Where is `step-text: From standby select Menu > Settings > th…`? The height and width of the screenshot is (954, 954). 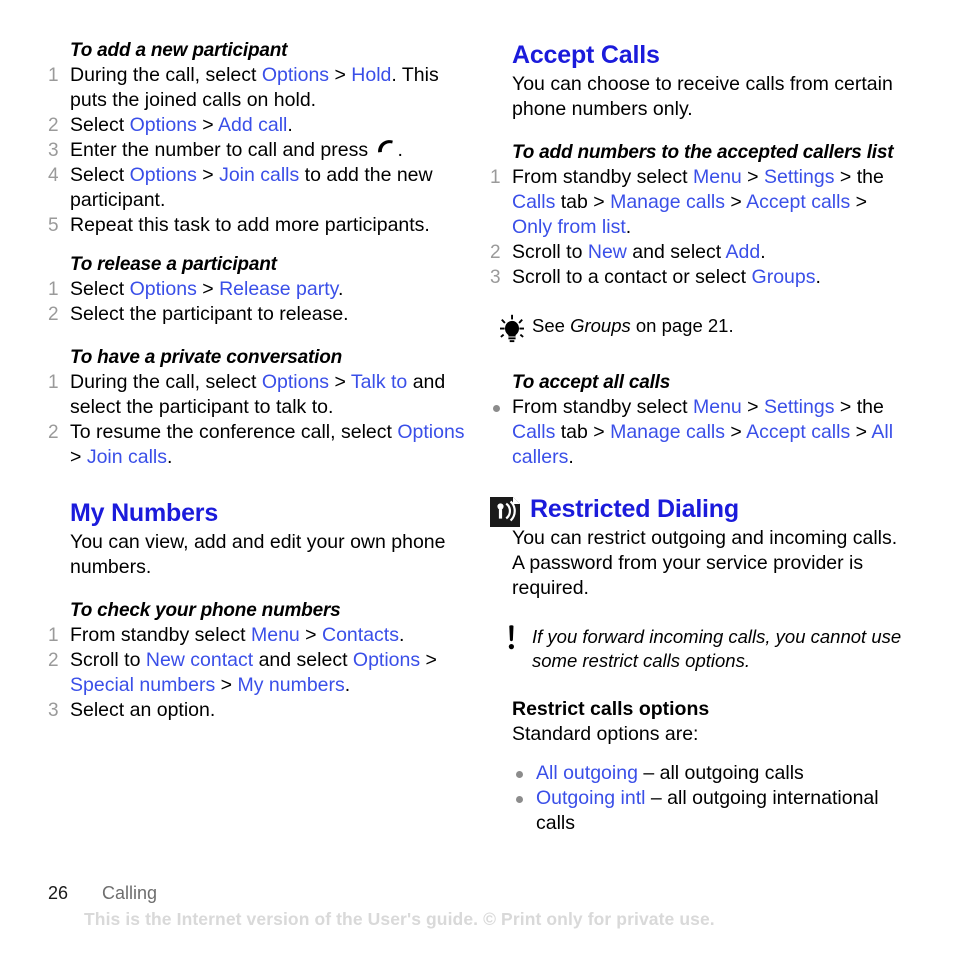
step-text: From standby select Menu > Settings > th… is located at coordinates (702, 432).